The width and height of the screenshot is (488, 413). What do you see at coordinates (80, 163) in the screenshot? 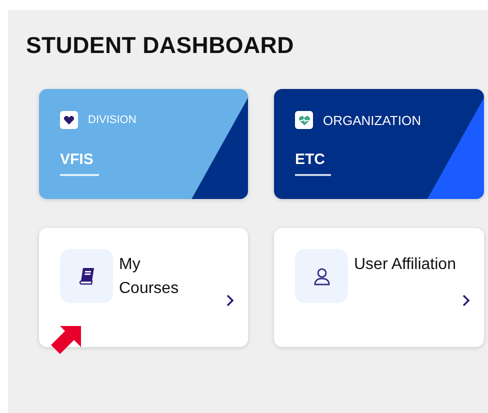
I see `card-value: VFIS` at bounding box center [80, 163].